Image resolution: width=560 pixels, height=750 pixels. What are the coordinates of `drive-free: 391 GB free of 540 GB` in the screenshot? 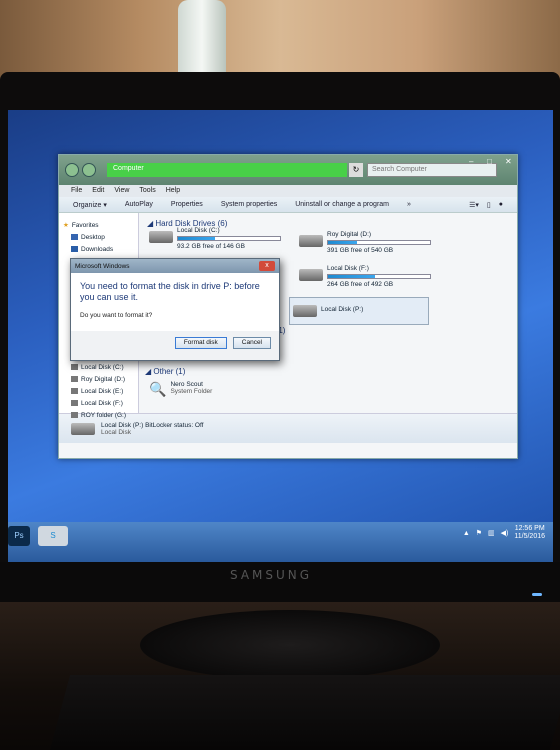 It's located at (360, 250).